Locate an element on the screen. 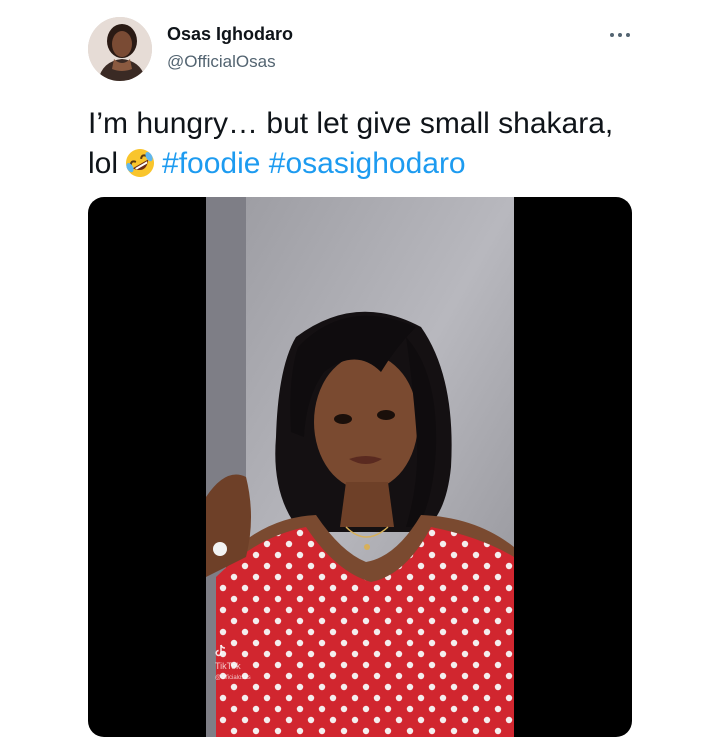  hashtag-link-foodie: #foodie is located at coordinates (211, 163).